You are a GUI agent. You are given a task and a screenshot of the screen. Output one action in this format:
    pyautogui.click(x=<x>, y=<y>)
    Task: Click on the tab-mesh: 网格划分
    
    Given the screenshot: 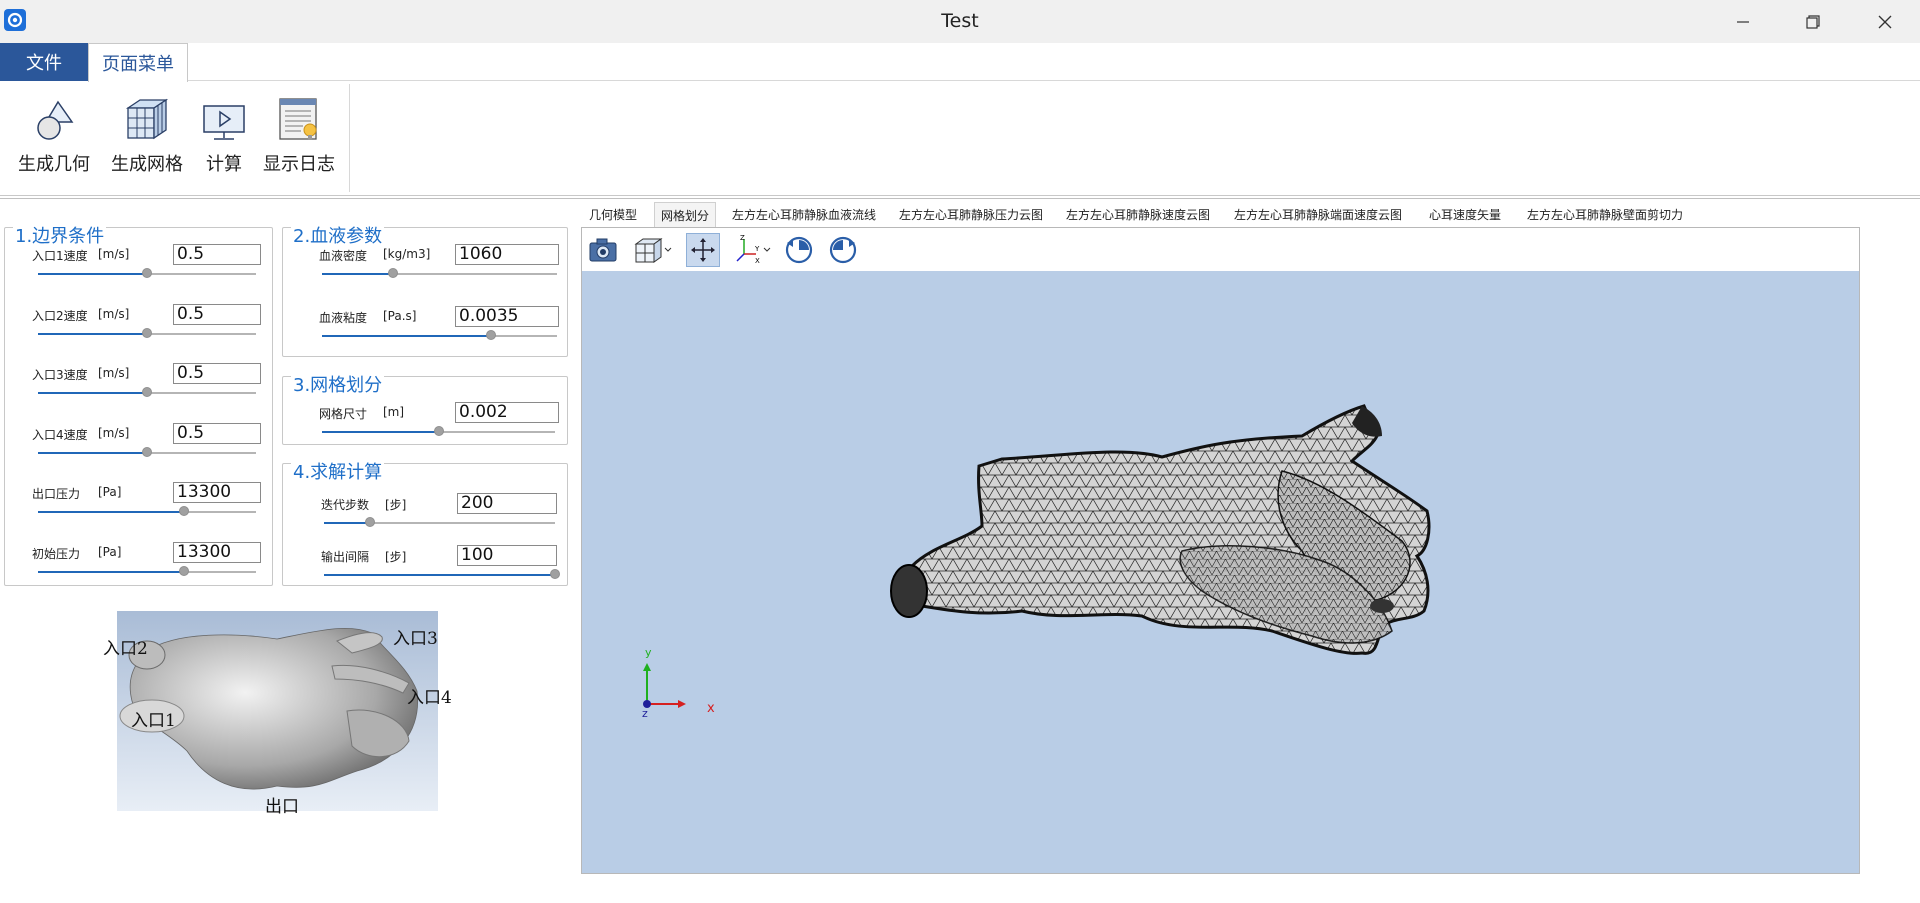 What is the action you would take?
    pyautogui.click(x=685, y=214)
    